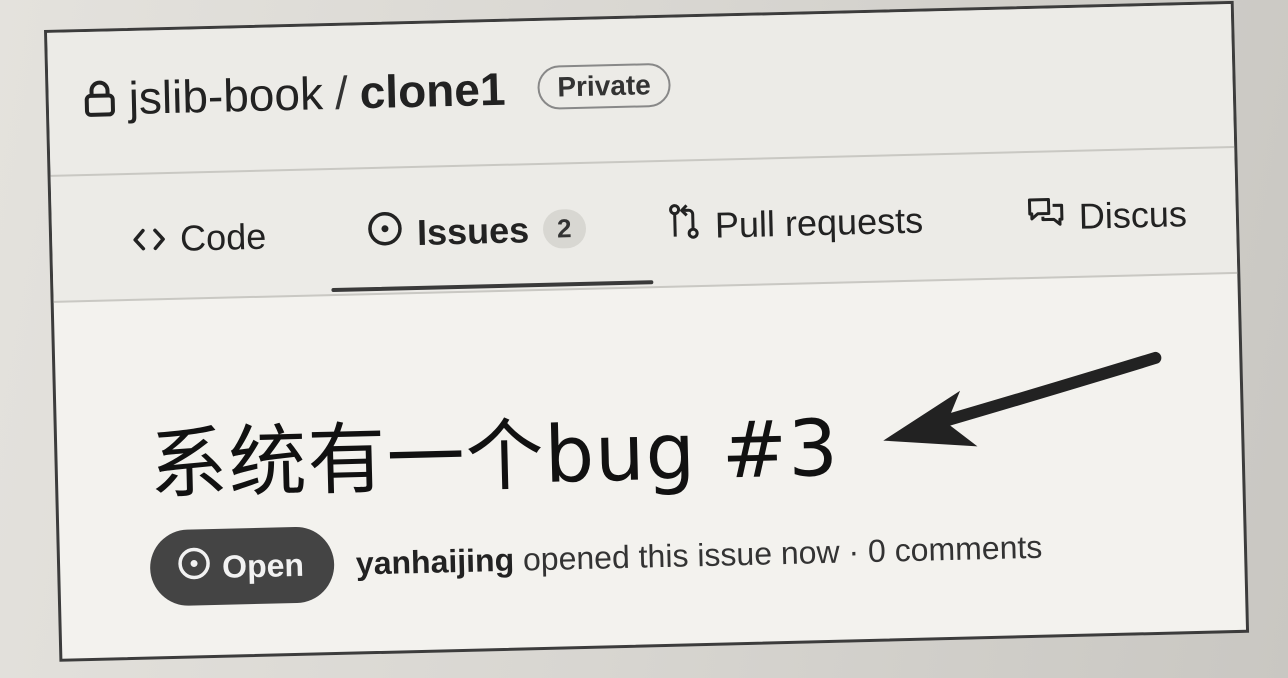 The width and height of the screenshot is (1288, 678). Describe the element at coordinates (782, 552) in the screenshot. I see `issue-opened-text: opened this issue now · 0 comments` at that location.